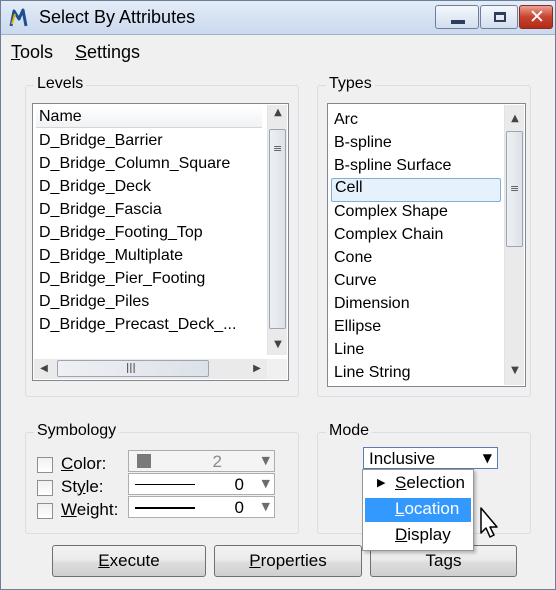 The height and width of the screenshot is (590, 556). What do you see at coordinates (165, 484) in the screenshot?
I see `line-style-sample` at bounding box center [165, 484].